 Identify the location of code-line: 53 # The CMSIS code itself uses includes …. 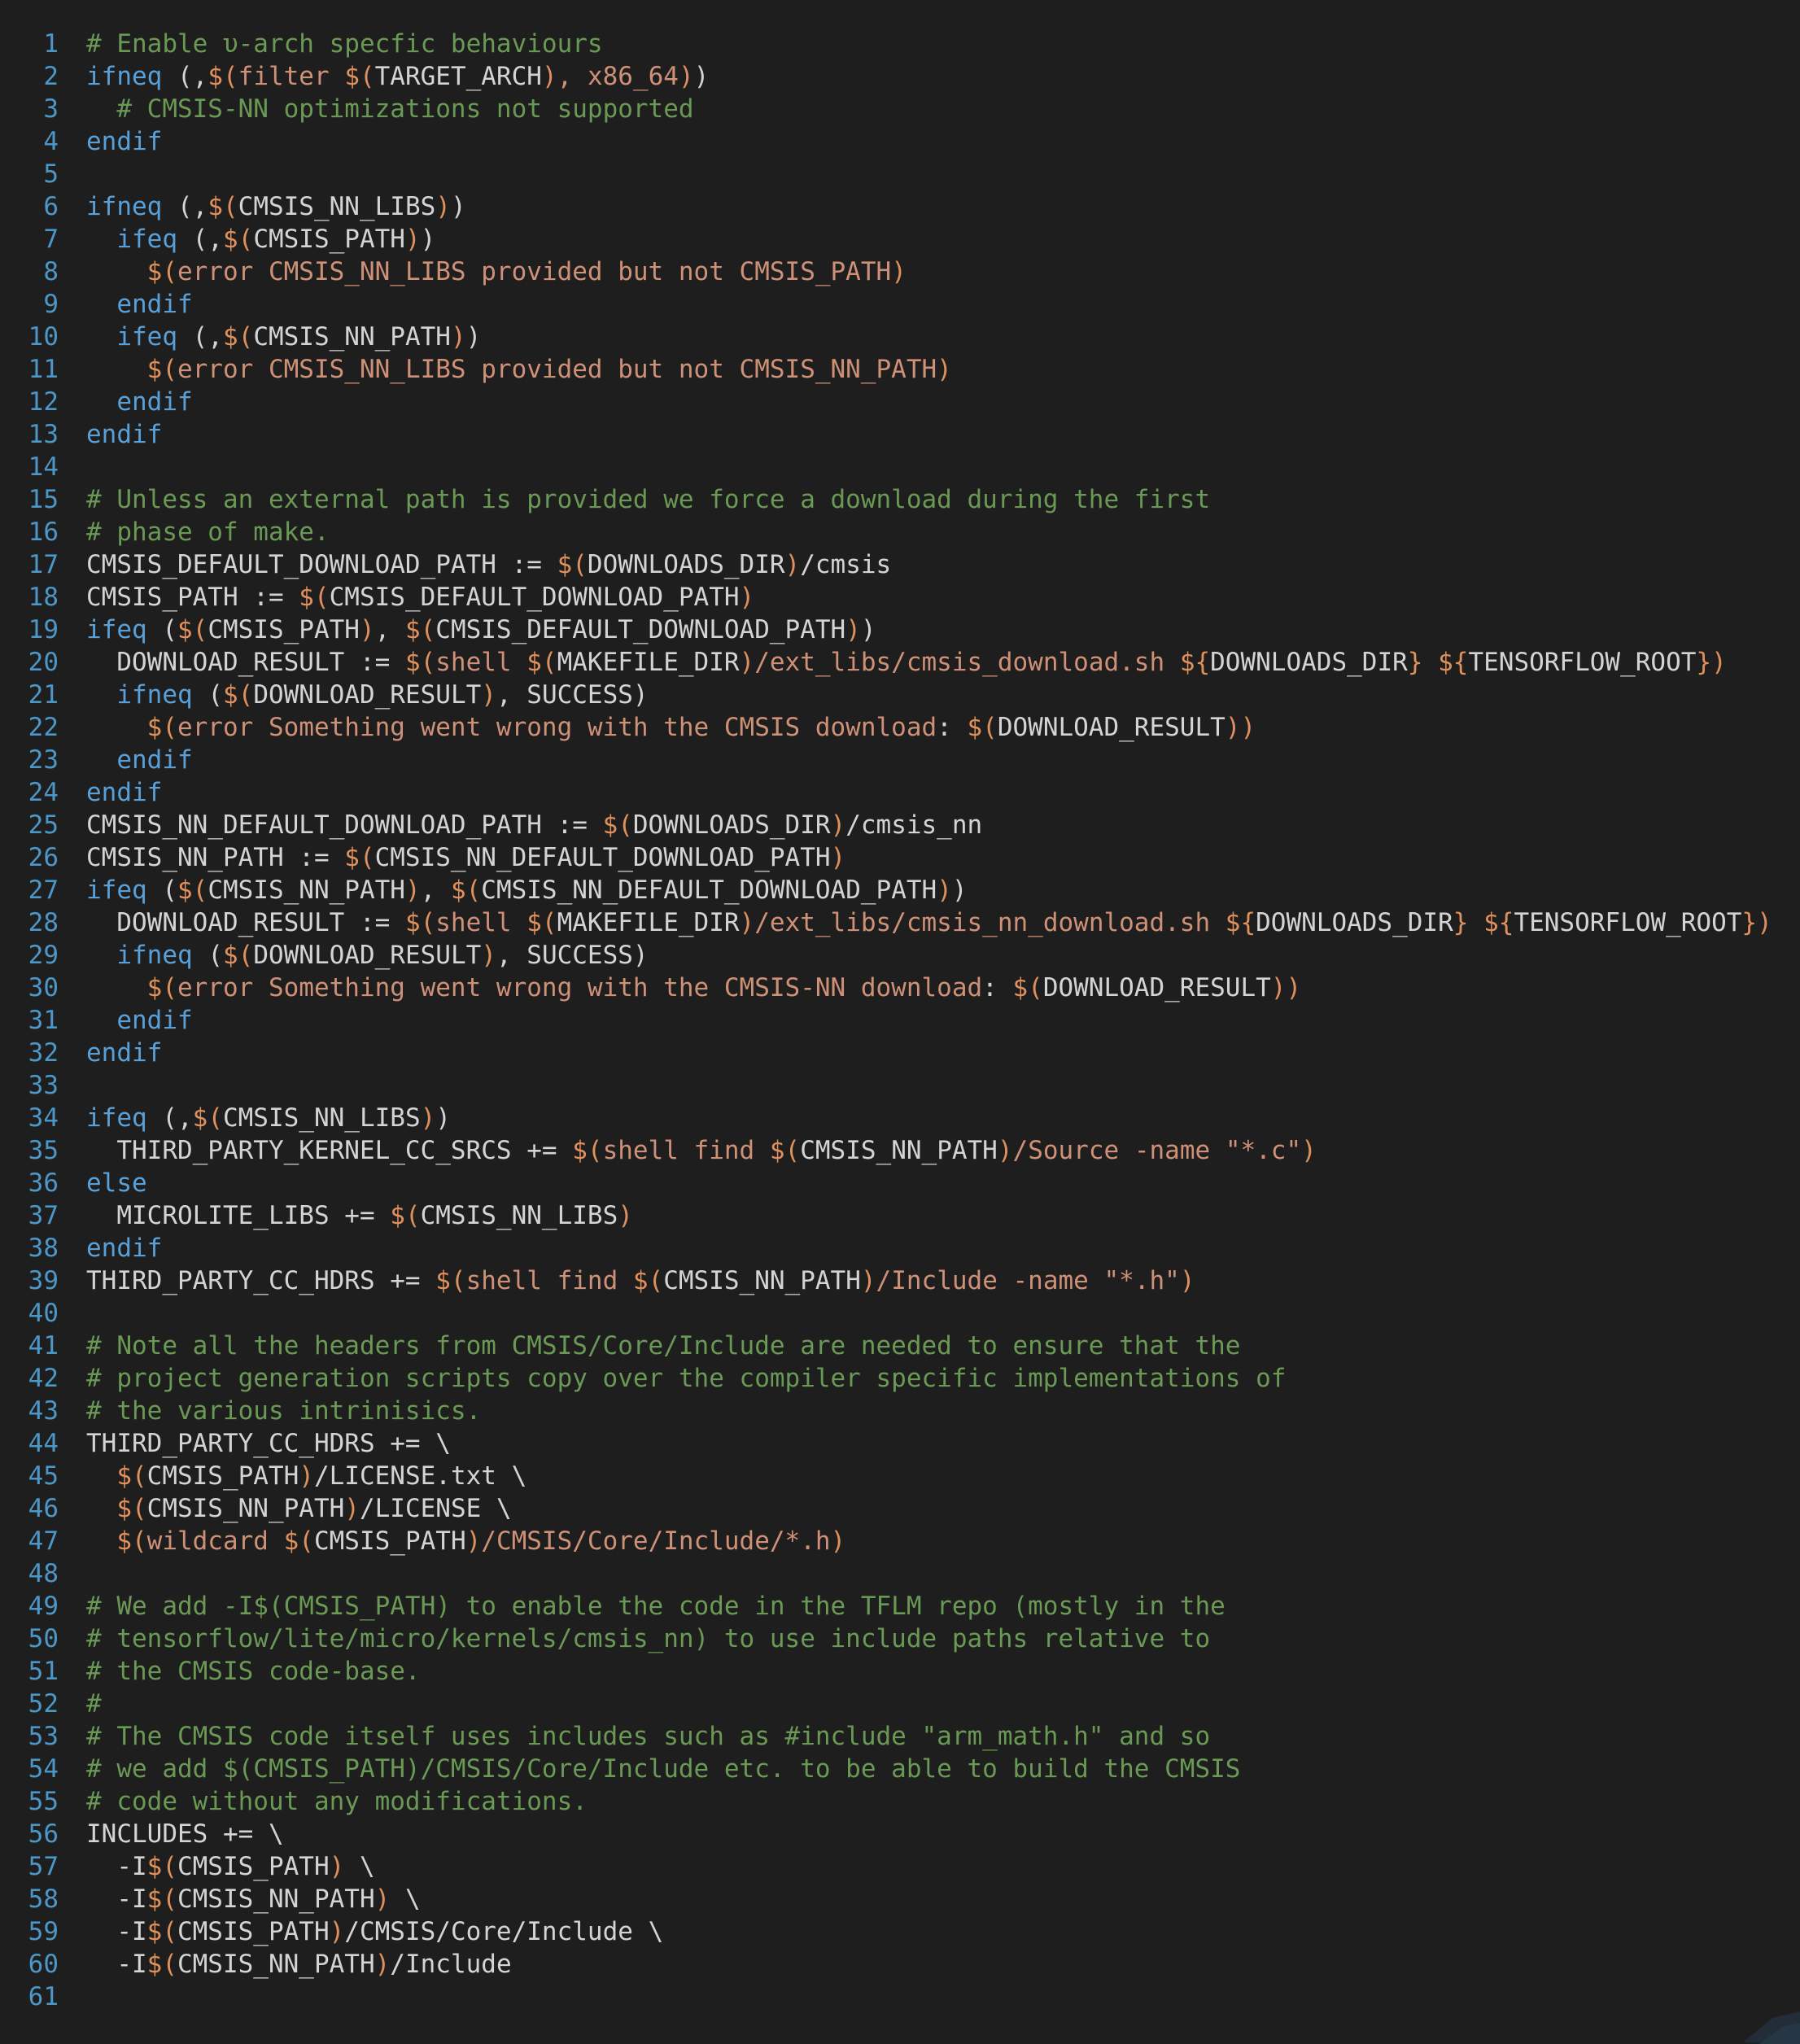
(900, 1736).